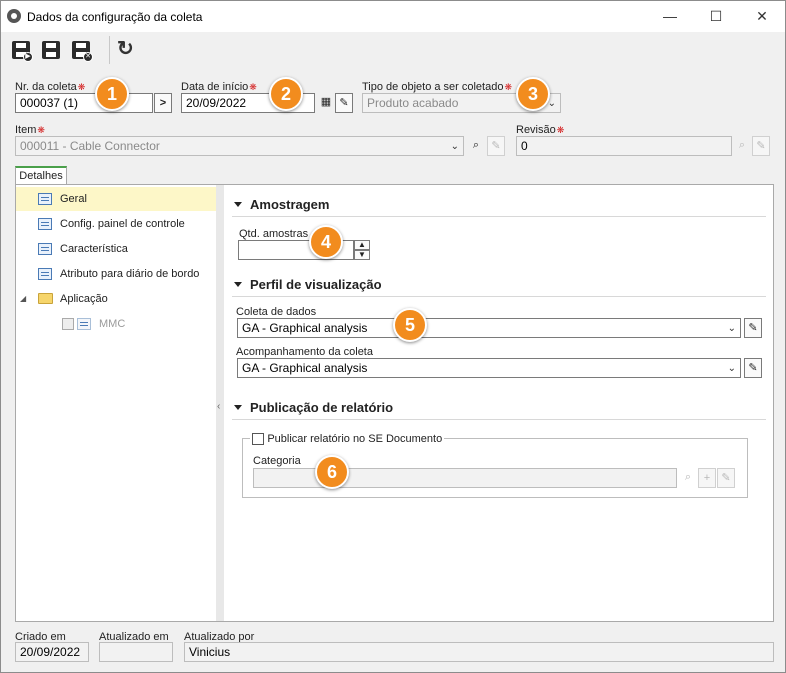  What do you see at coordinates (499, 287) in the screenshot?
I see `section-perfil: Perfil de visualização` at bounding box center [499, 287].